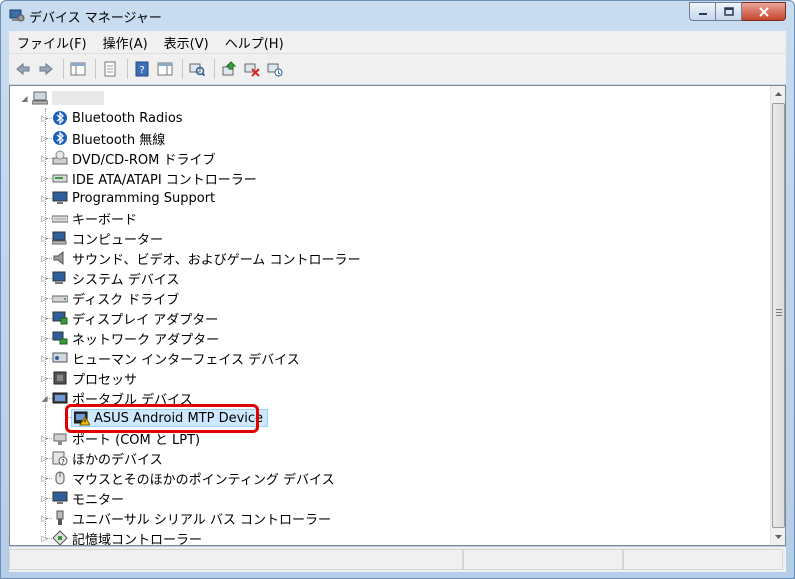 The image size is (795, 579). I want to click on menu-view: 表示(V), so click(186, 42).